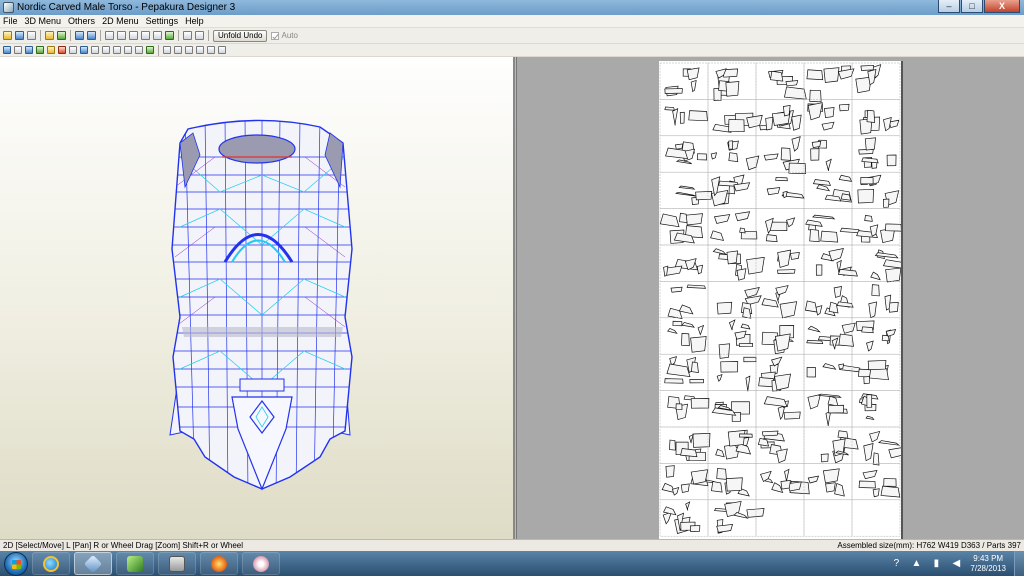 Image resolution: width=1024 pixels, height=576 pixels. What do you see at coordinates (169, 35) in the screenshot?
I see `split-icon` at bounding box center [169, 35].